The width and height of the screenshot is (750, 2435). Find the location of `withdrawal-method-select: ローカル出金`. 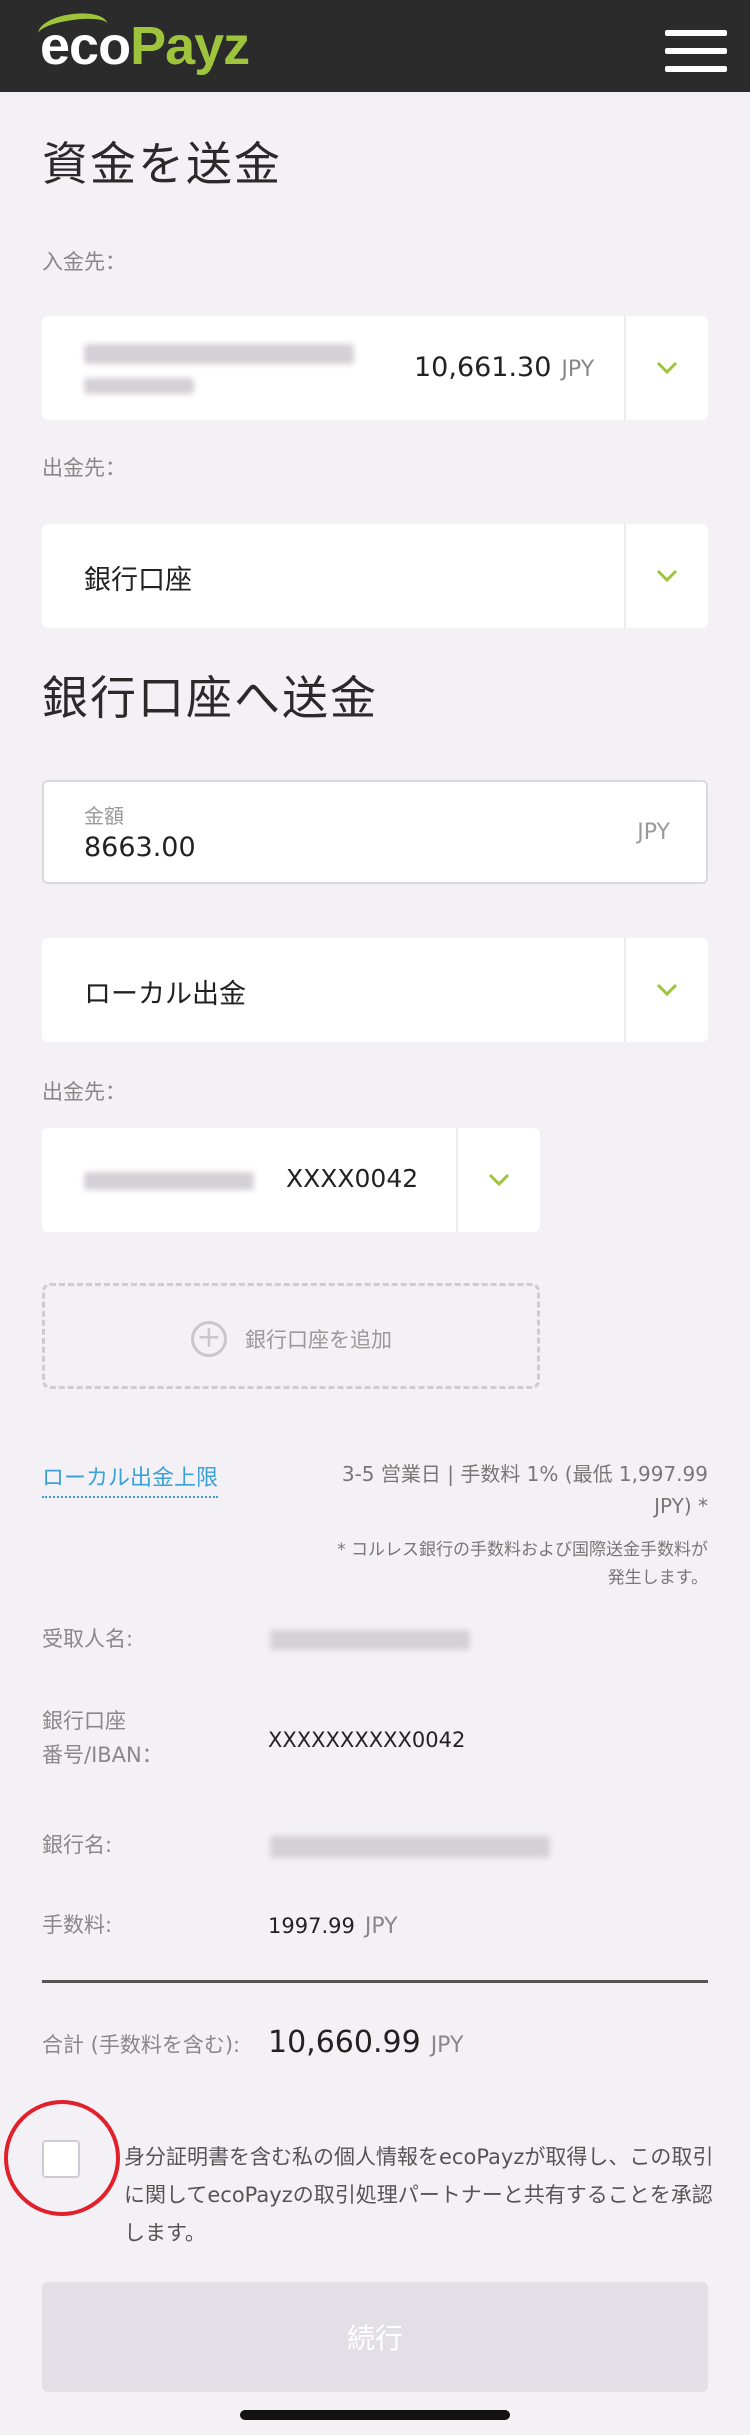

withdrawal-method-select: ローカル出金 is located at coordinates (375, 990).